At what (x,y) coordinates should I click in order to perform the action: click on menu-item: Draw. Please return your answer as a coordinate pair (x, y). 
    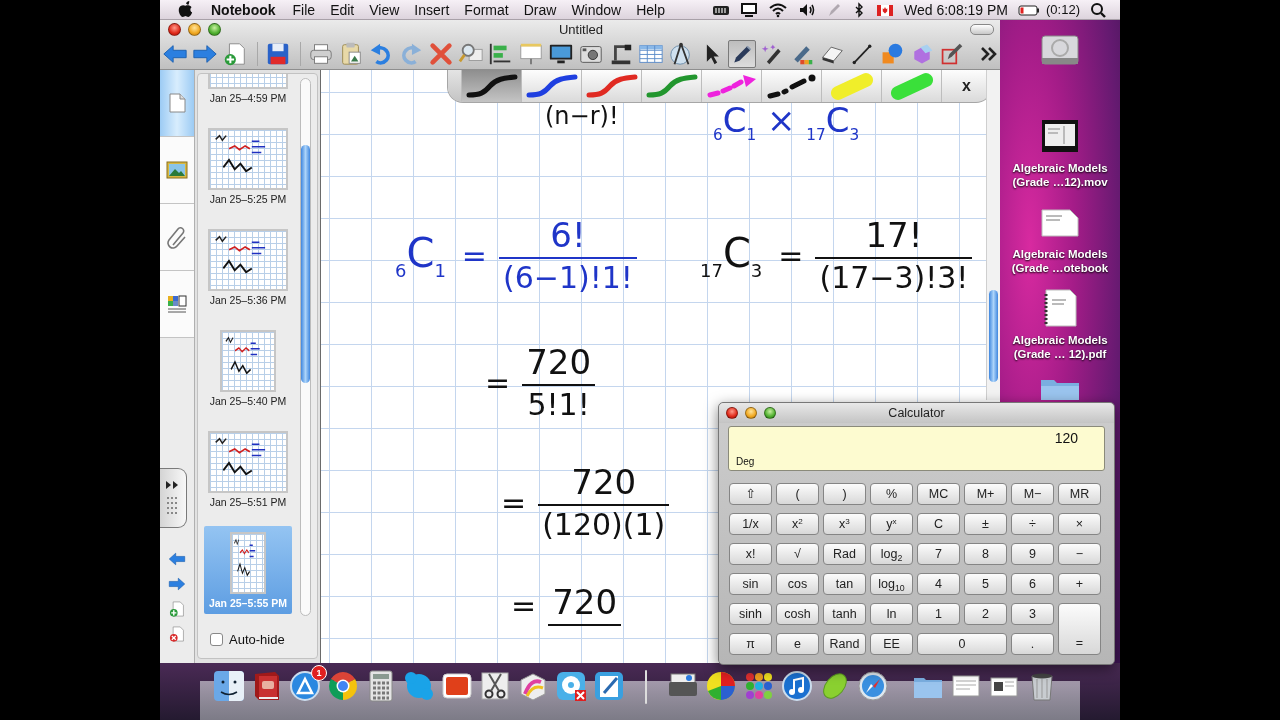
    Looking at the image, I should click on (540, 9).